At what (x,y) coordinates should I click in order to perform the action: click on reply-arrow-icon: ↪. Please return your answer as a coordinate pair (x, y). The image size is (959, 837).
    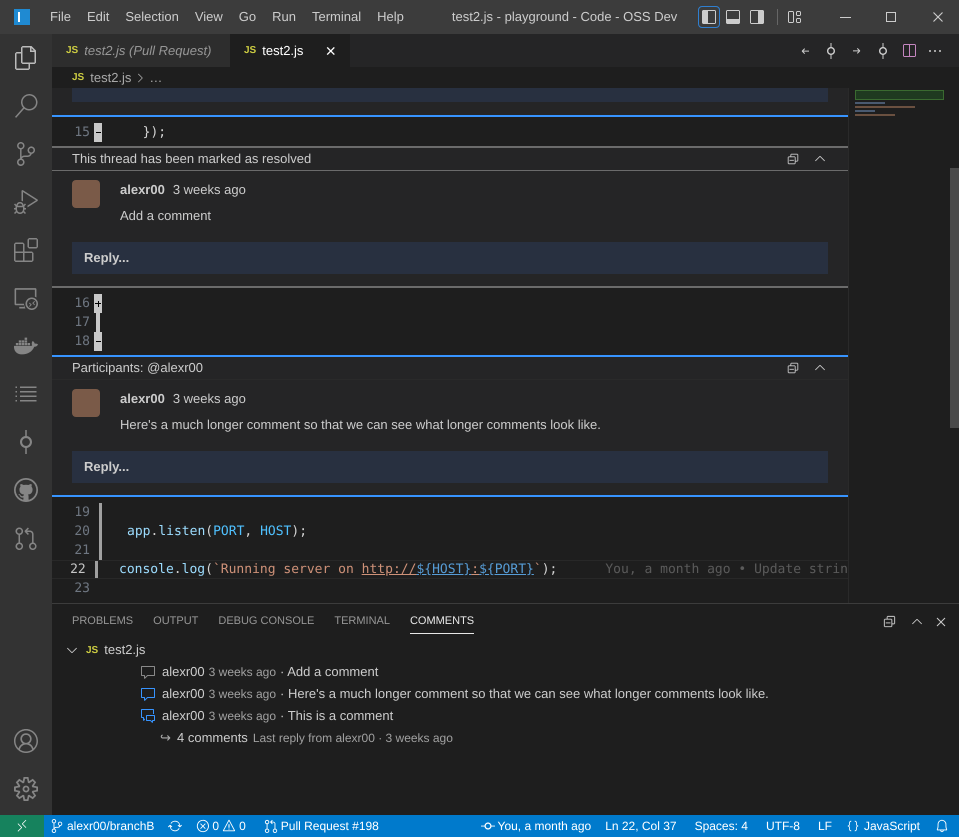
    Looking at the image, I should click on (165, 738).